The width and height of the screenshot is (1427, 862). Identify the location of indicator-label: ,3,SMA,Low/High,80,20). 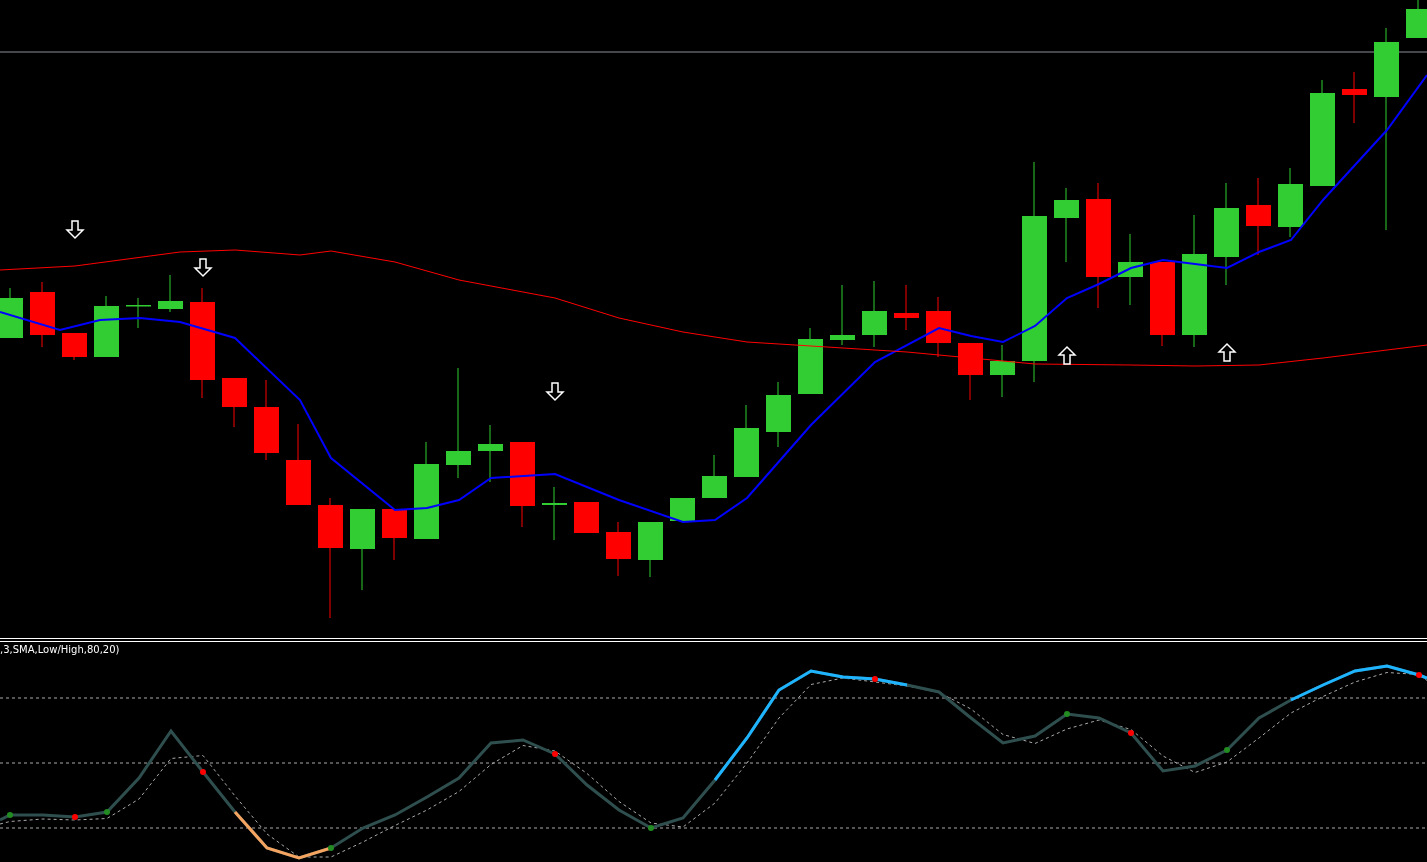
(60, 649).